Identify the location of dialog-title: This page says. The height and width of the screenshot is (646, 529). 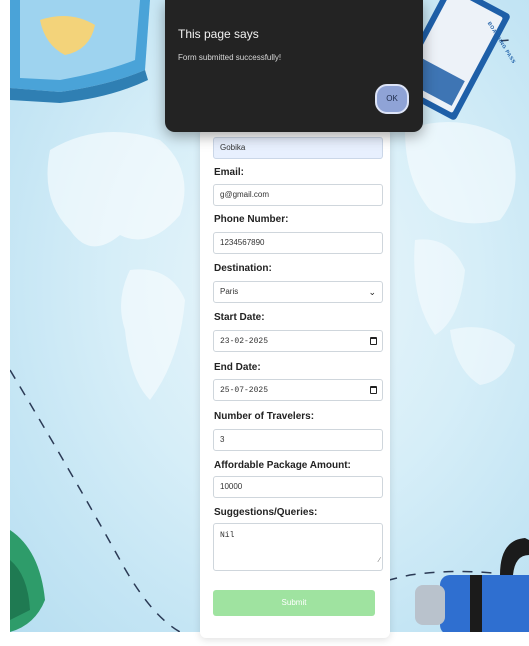
(218, 34).